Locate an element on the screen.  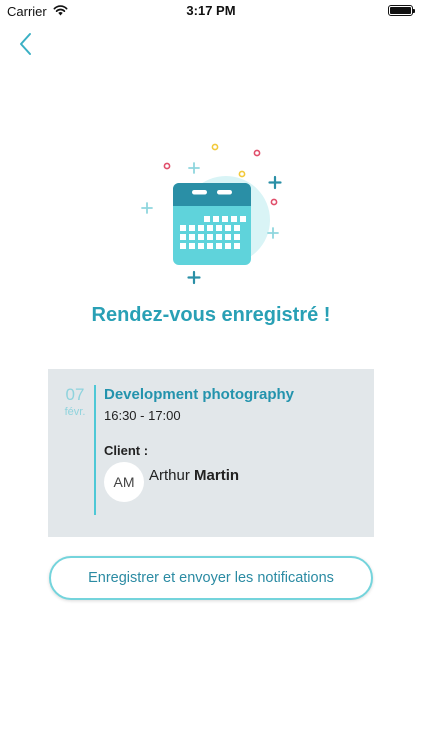
appointment-title: Development photography is located at coordinates (199, 394).